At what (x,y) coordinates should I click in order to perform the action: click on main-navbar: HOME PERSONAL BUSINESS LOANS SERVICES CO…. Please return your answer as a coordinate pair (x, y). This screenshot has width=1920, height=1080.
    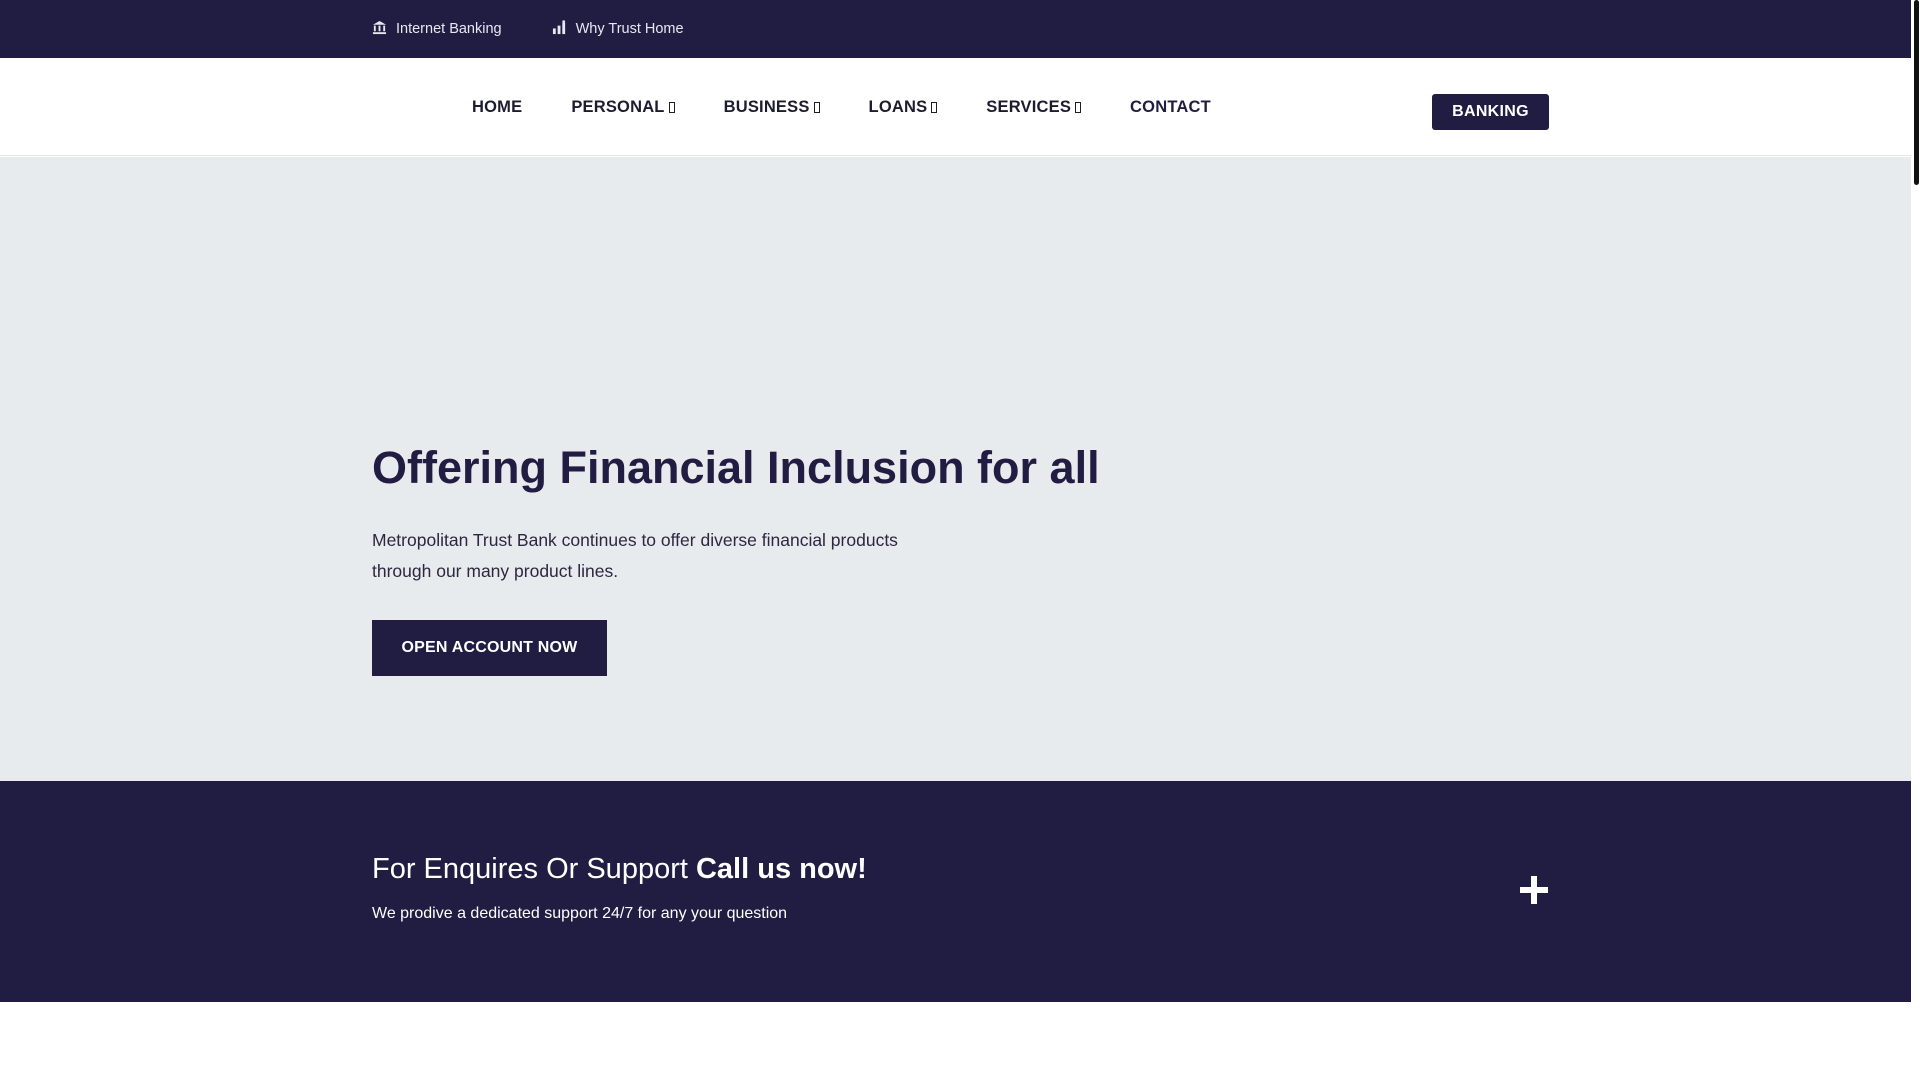
    Looking at the image, I should click on (960, 107).